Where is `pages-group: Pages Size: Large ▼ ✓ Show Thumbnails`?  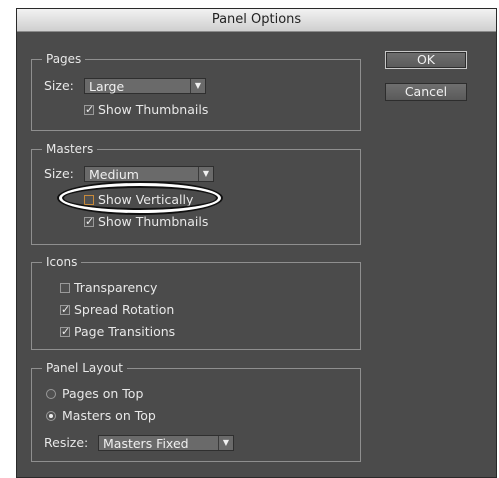 pages-group: Pages Size: Large ▼ ✓ Show Thumbnails is located at coordinates (196, 91).